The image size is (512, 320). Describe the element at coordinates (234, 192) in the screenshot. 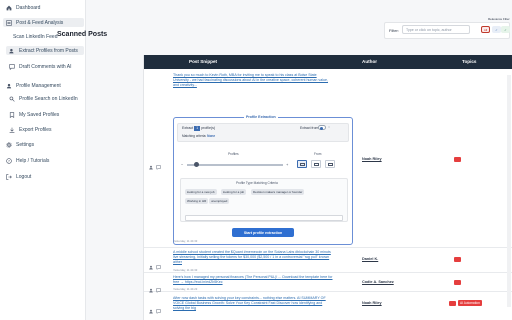

I see `criteria-chip: looking for a job` at that location.